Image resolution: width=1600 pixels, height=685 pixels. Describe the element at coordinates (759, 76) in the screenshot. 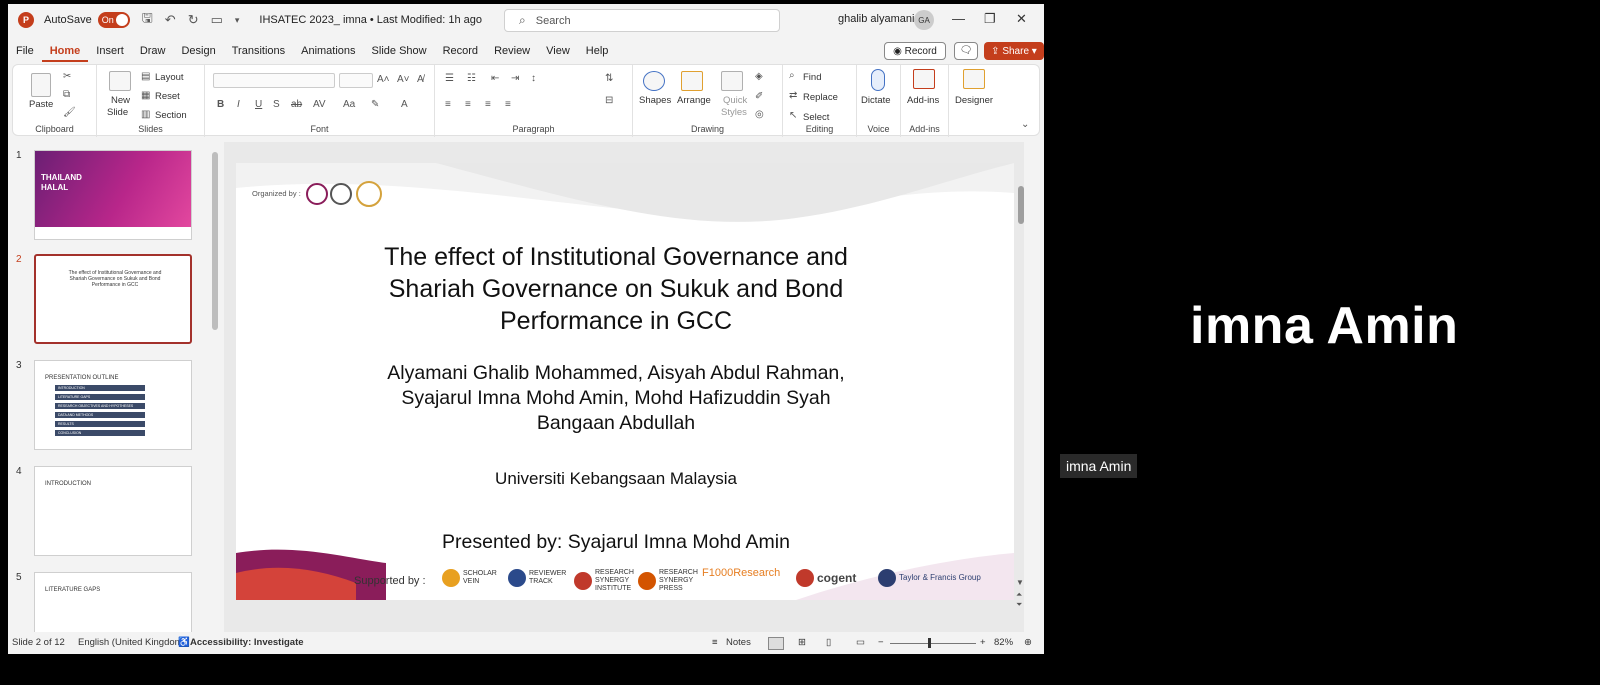

I see `shape-fill-icon: ◈` at that location.